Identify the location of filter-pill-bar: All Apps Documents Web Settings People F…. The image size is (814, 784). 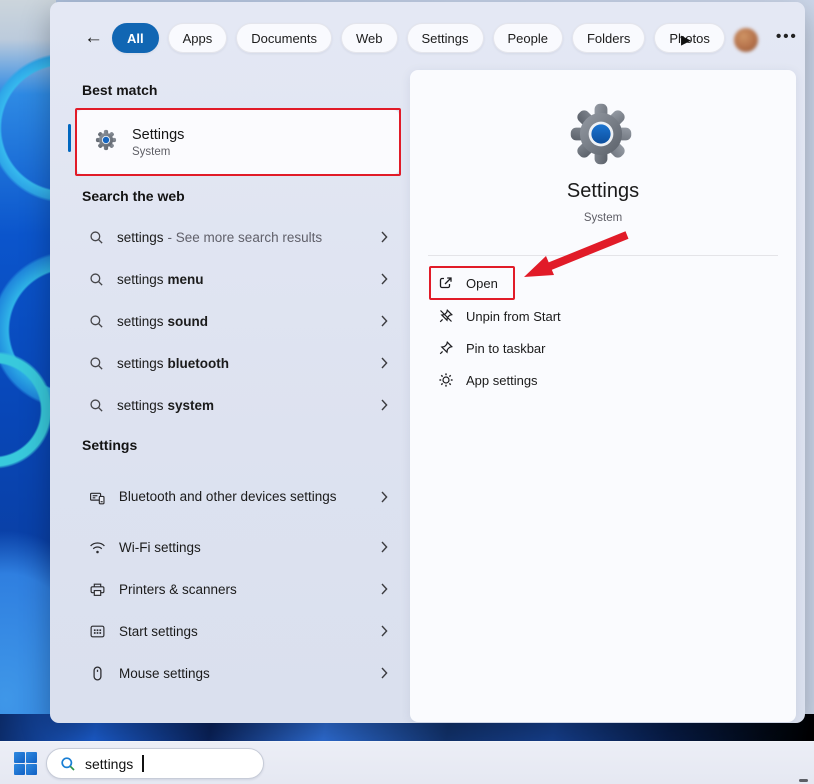
(418, 38).